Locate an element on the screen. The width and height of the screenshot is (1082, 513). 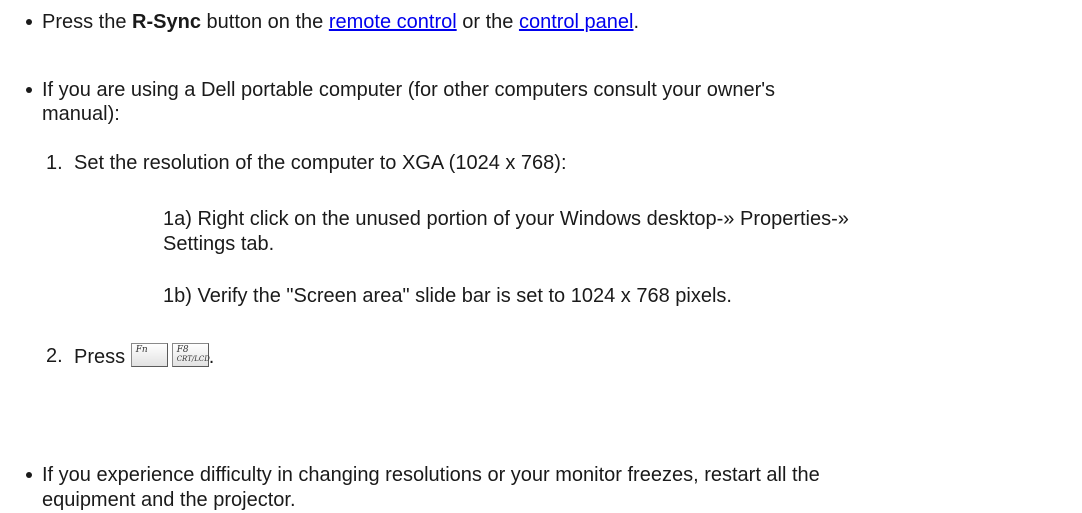
bullet-marker-dell is located at coordinates (29, 90).